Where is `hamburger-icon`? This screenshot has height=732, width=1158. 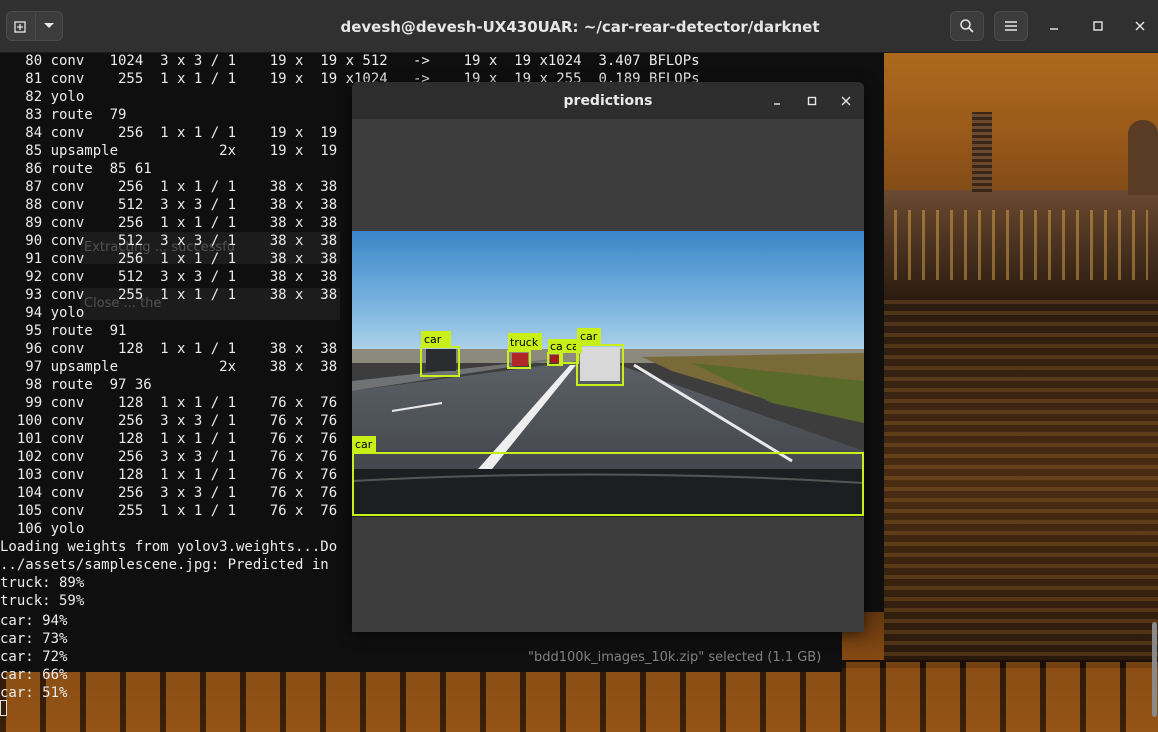
hamburger-icon is located at coordinates (1011, 26).